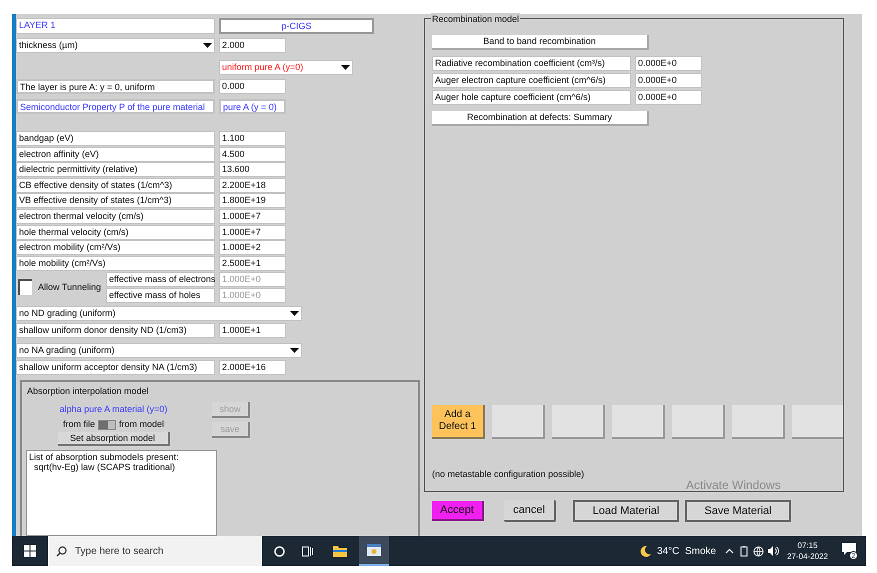  What do you see at coordinates (115, 86) in the screenshot?
I see `composition-label: The layer is pure A: y = 0, uniform` at bounding box center [115, 86].